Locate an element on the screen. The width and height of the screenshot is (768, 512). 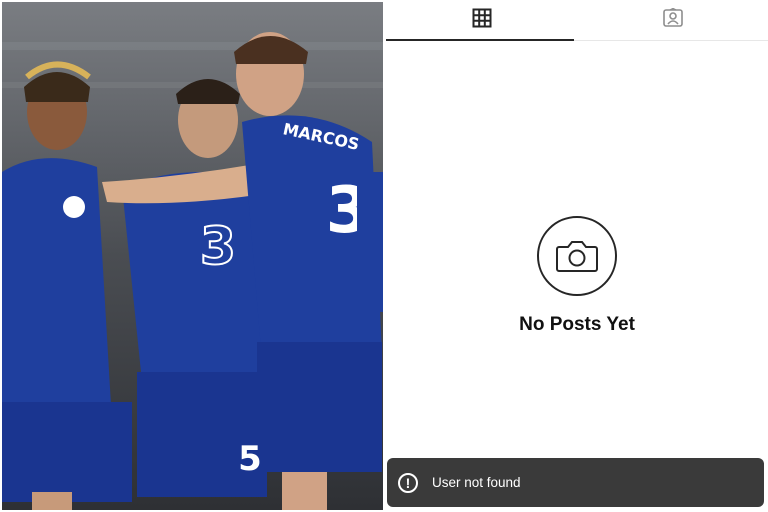
shorts-number: 5 is located at coordinates (250, 459).